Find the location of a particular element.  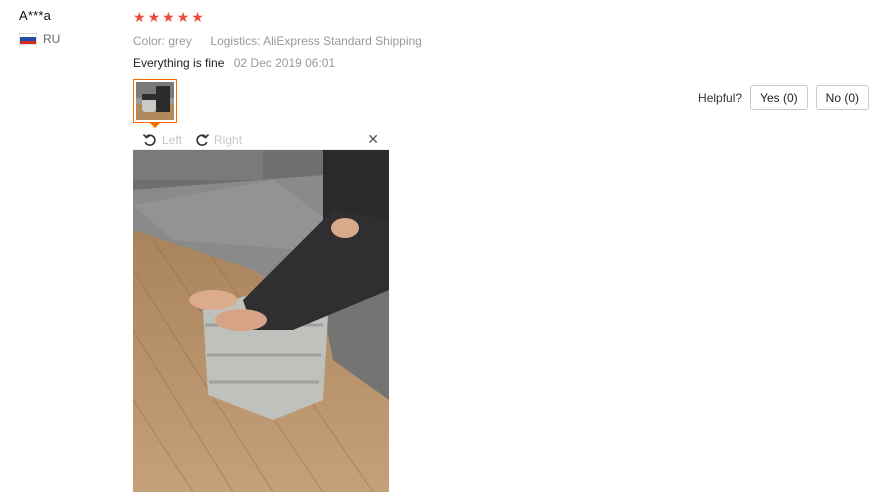

reviewer-name: A***a is located at coordinates (35, 15).